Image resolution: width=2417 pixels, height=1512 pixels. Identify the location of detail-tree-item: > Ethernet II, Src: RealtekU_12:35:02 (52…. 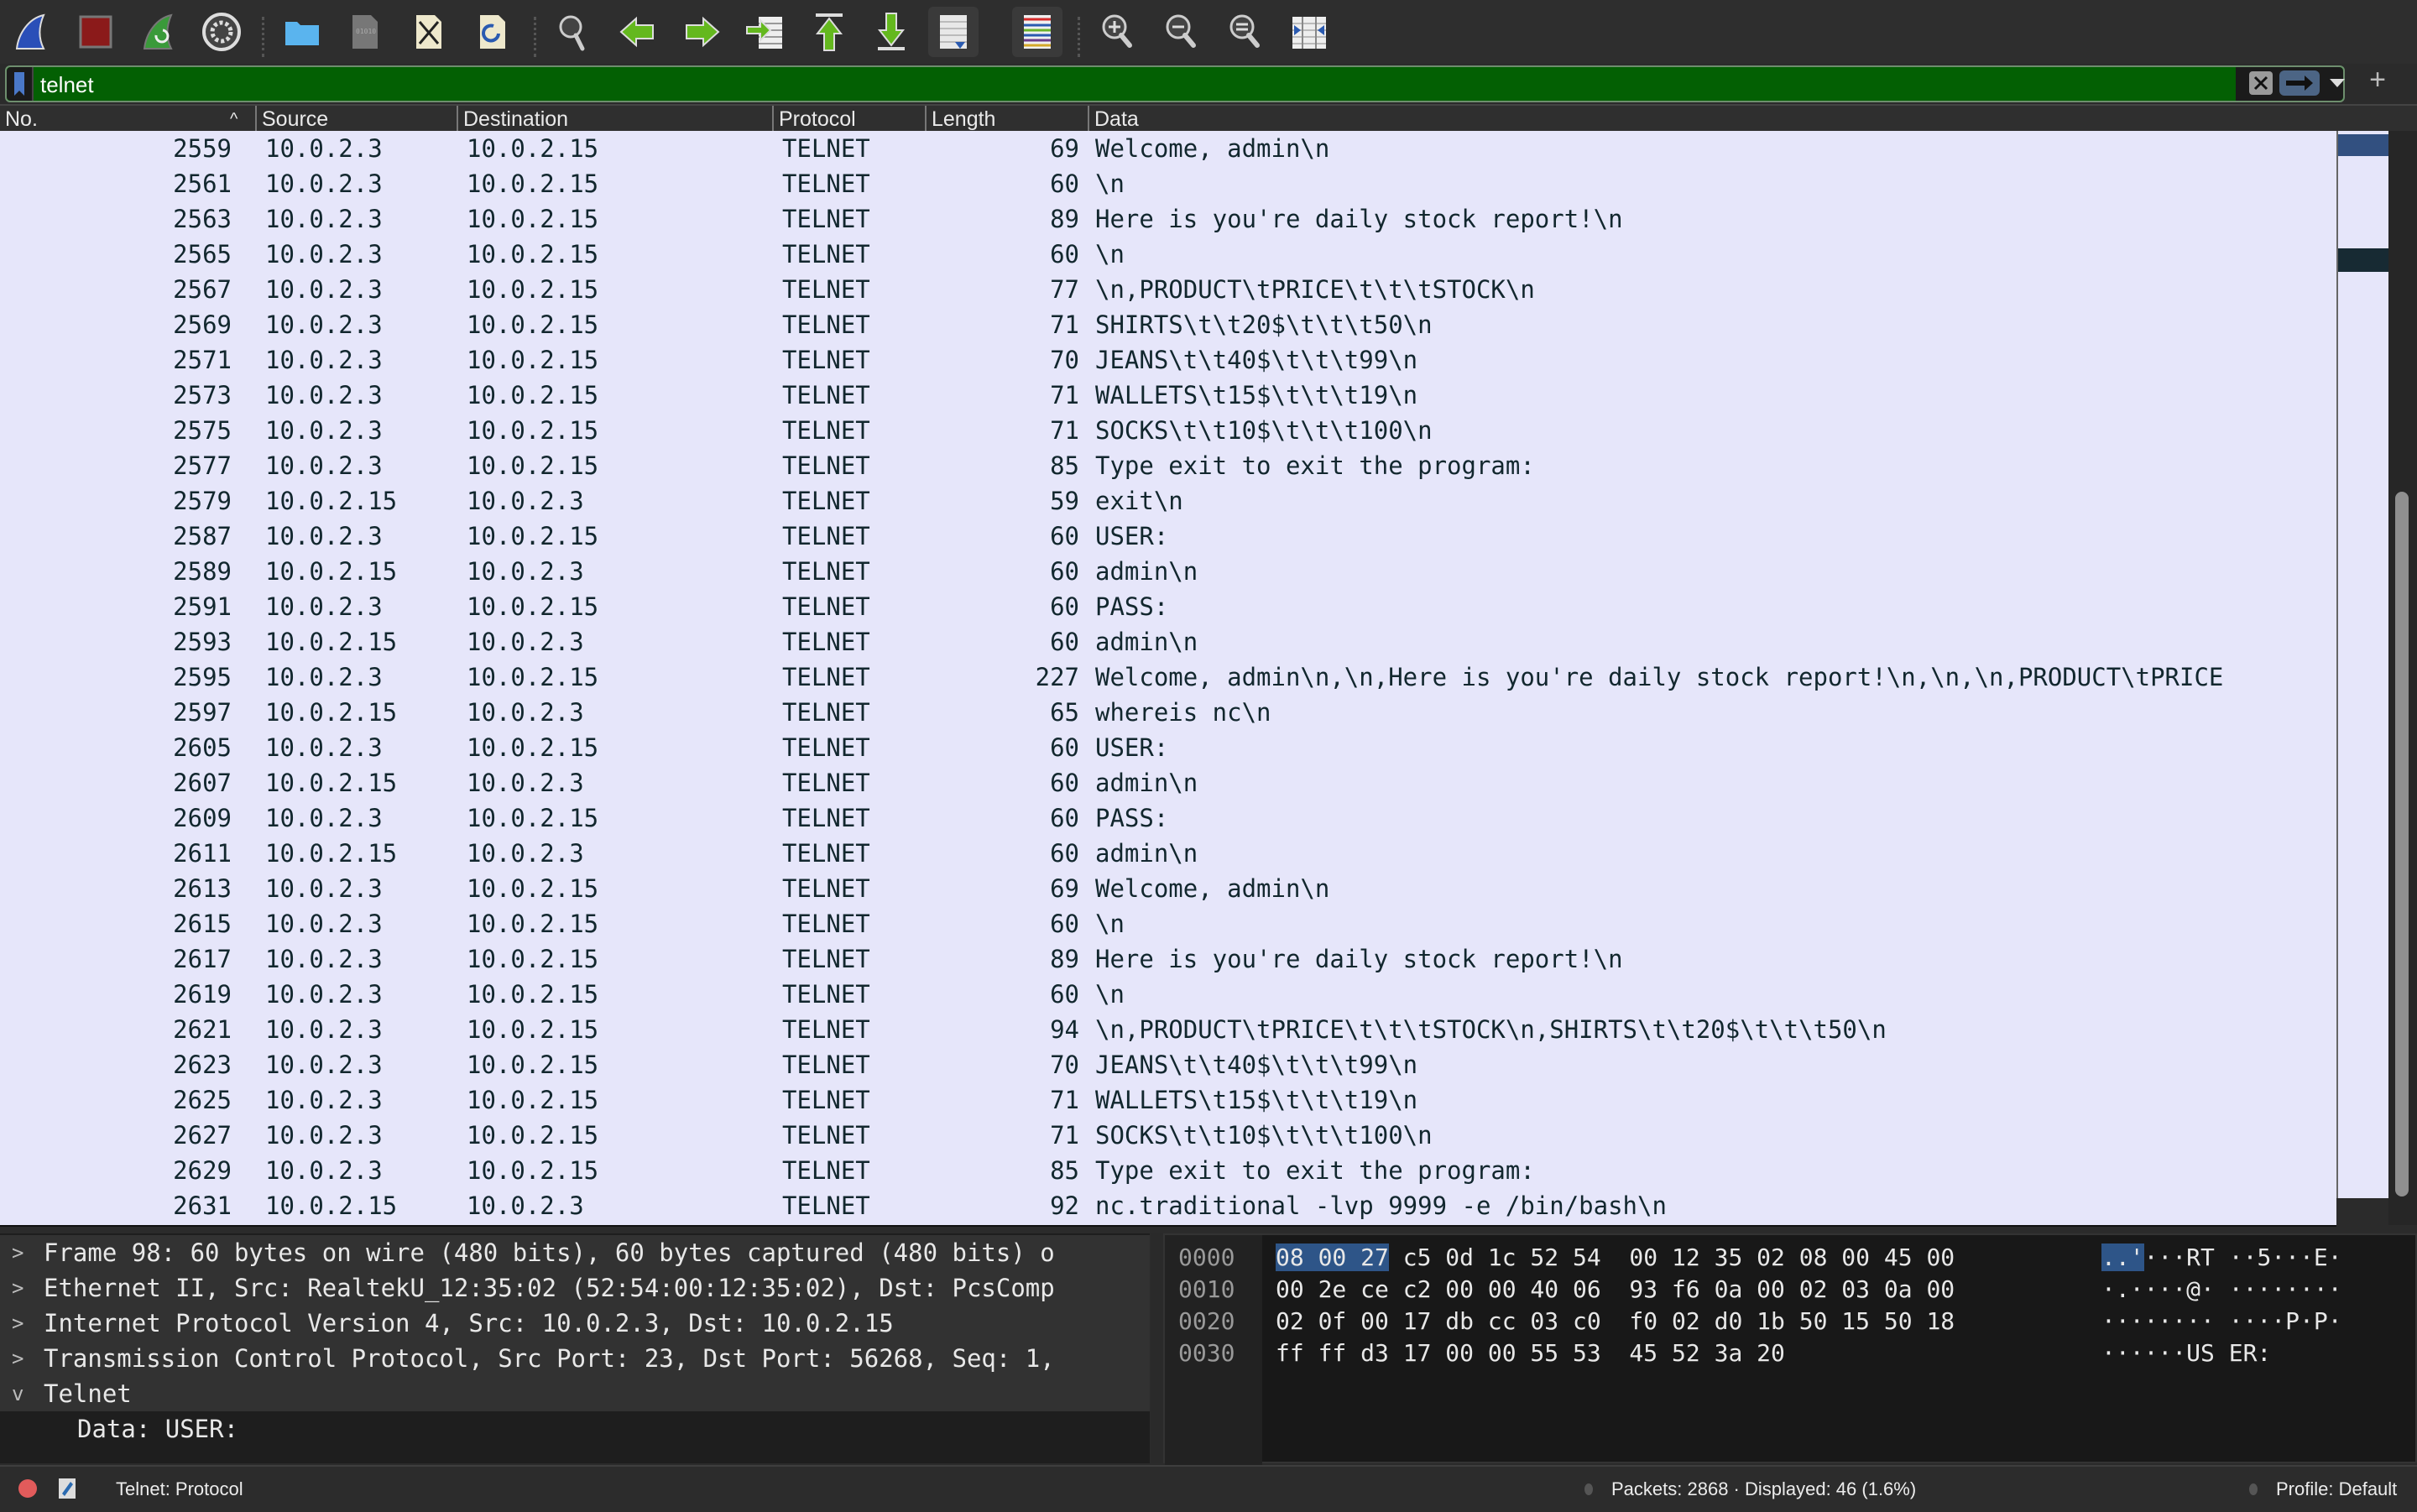
(575, 1288).